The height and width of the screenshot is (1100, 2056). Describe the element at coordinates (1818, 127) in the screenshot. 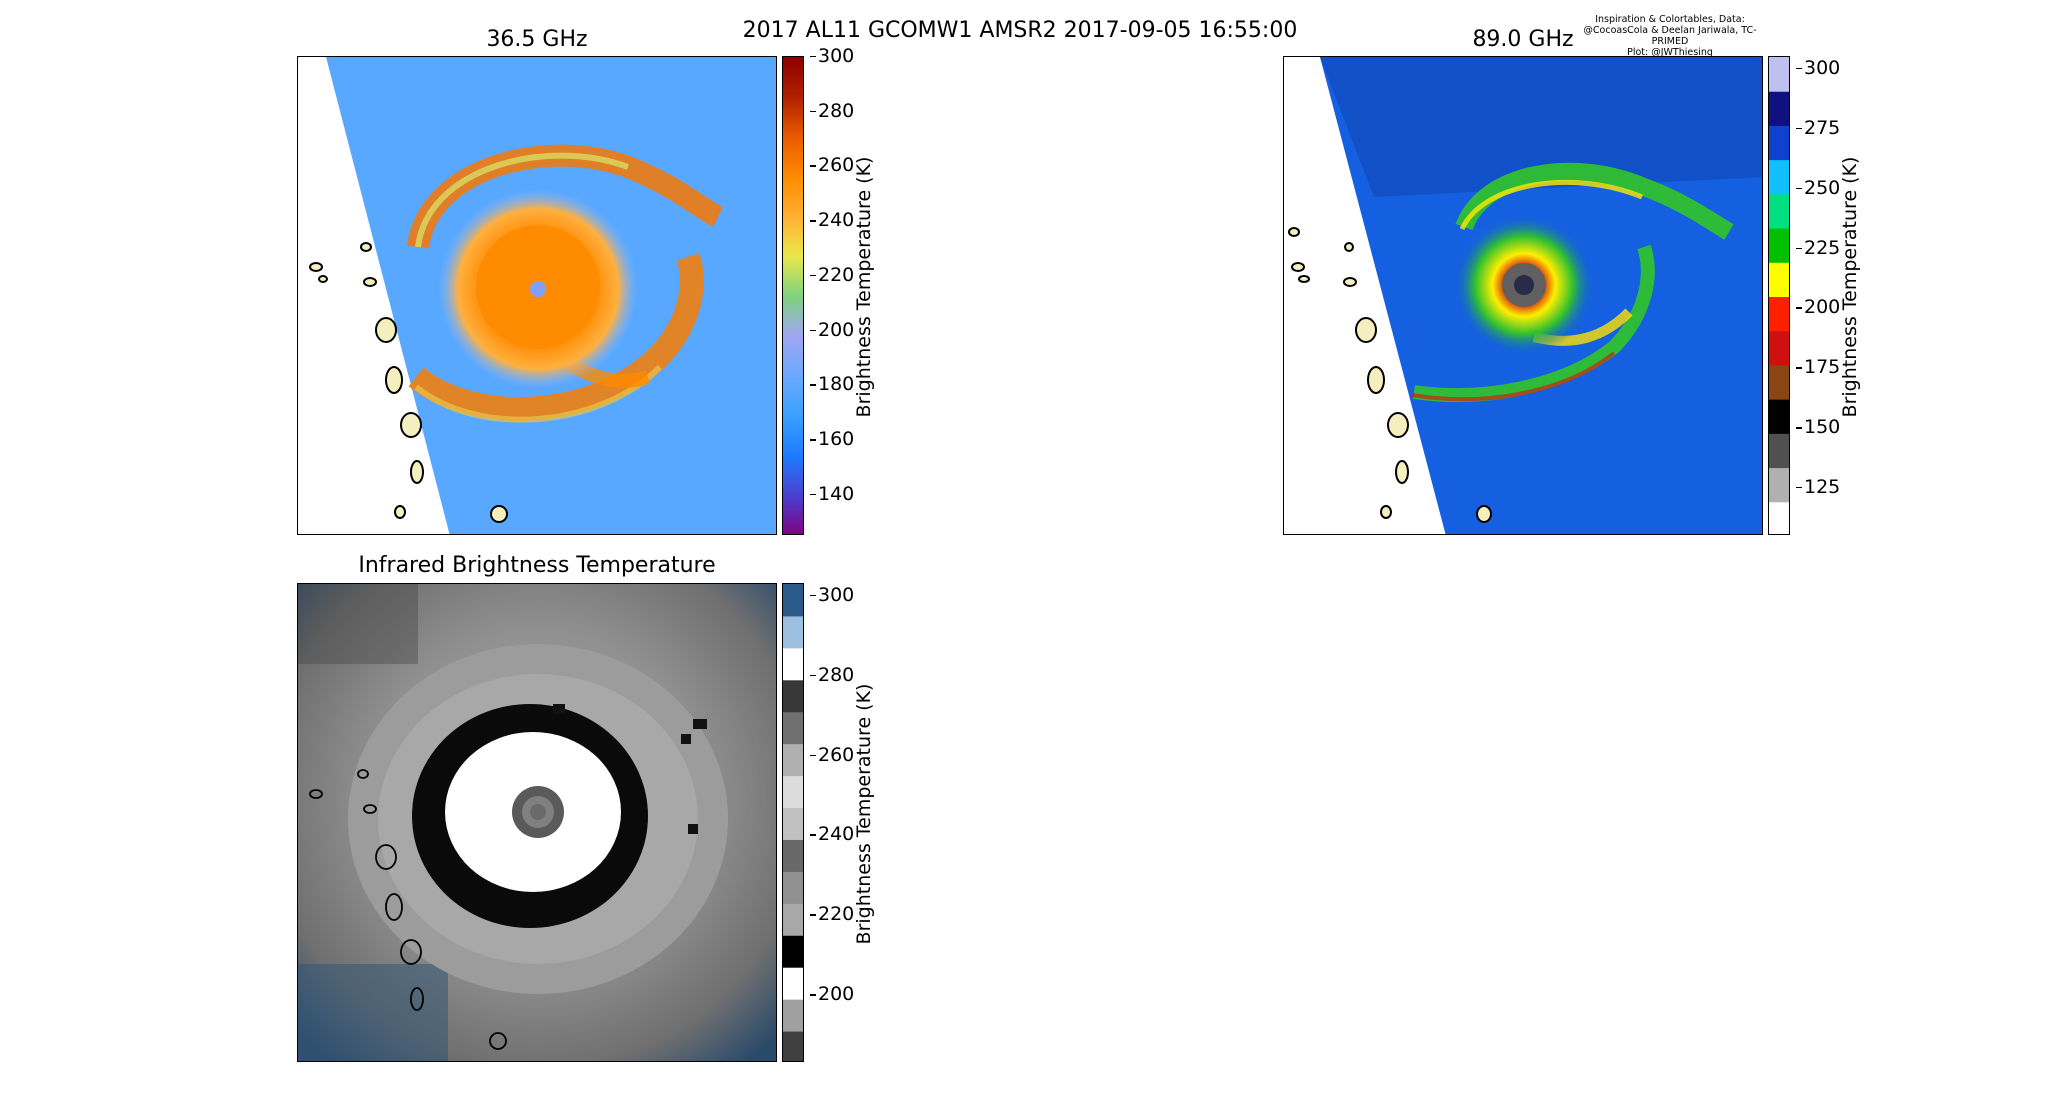

I see `colorbar-tick-label: 275` at that location.